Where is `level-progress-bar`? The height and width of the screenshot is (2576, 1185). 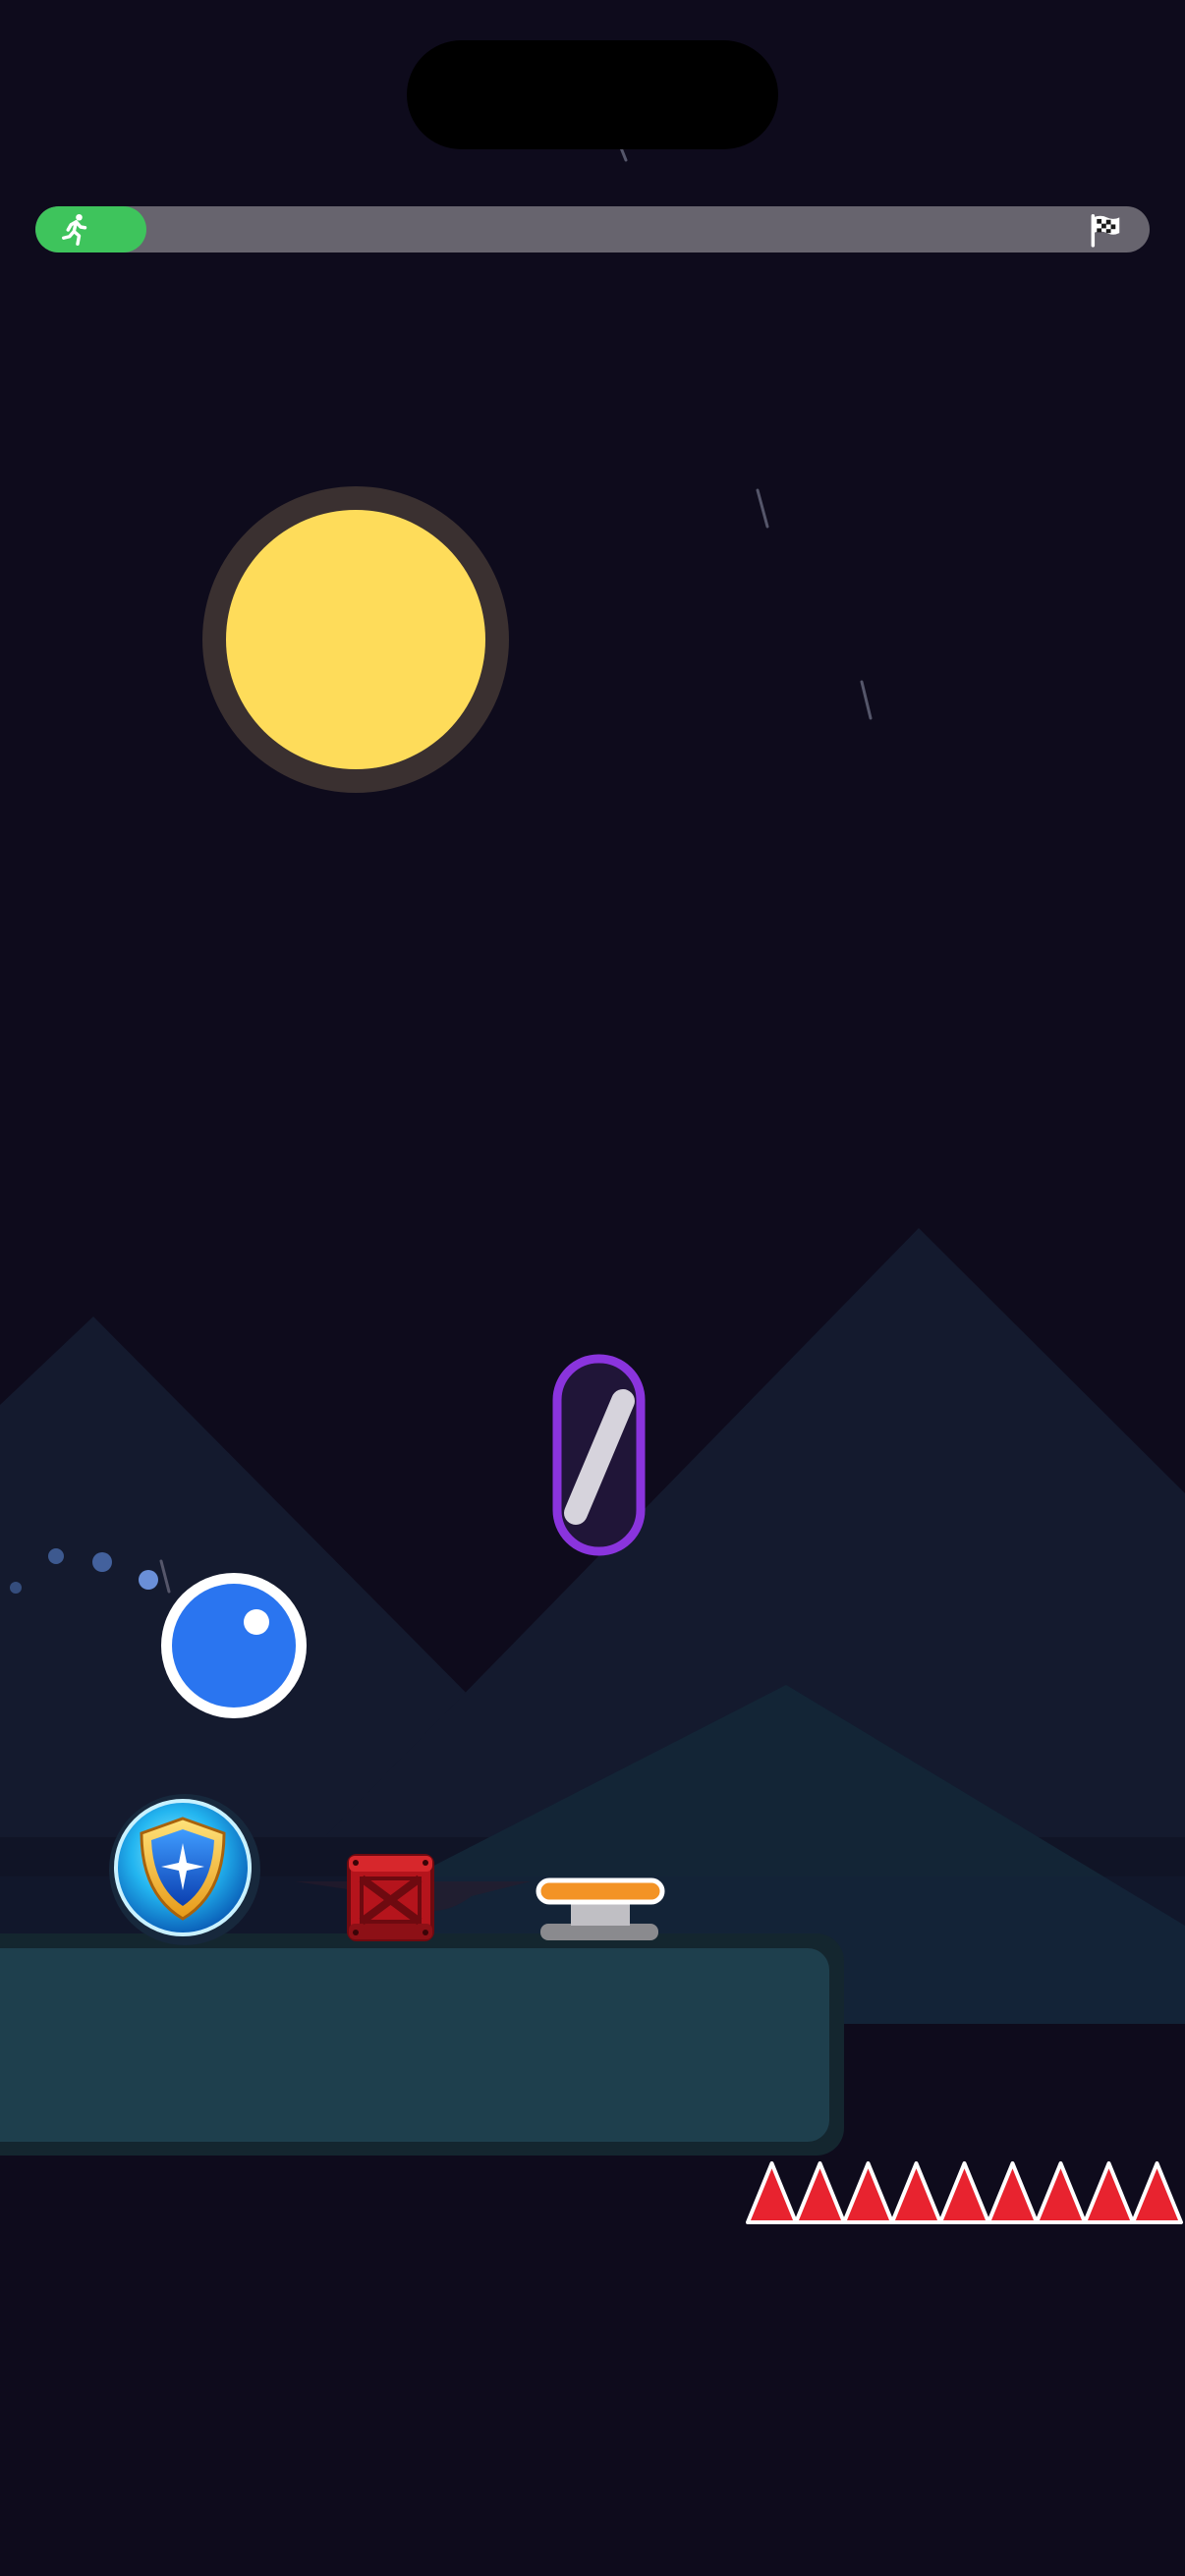
level-progress-bar is located at coordinates (592, 229).